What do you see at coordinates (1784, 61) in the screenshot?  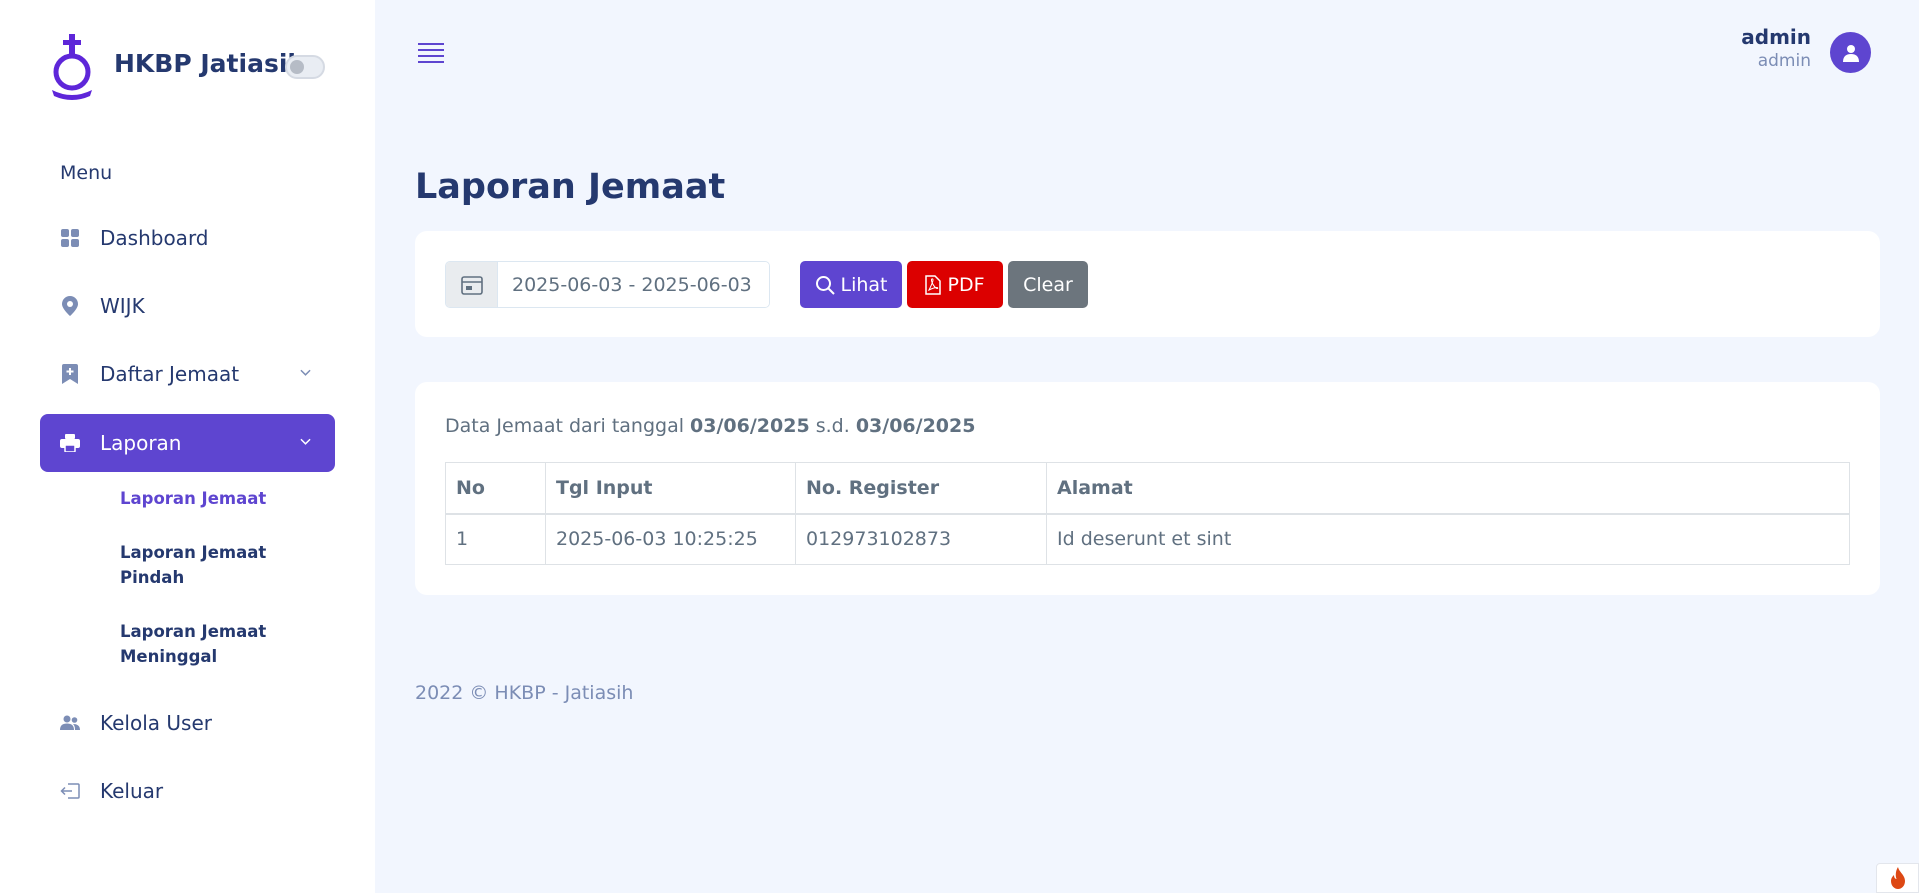 I see `user-role: admin` at bounding box center [1784, 61].